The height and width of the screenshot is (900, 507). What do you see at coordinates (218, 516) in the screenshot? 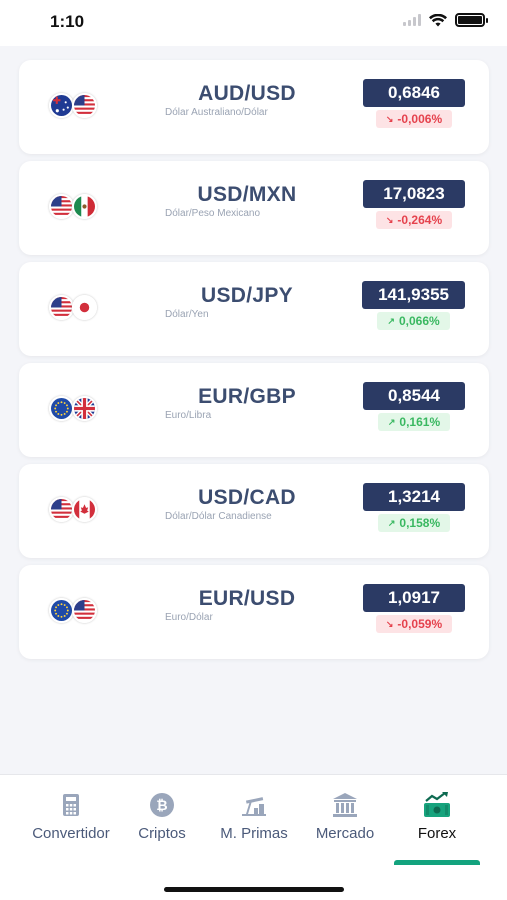
I see `pair-description: Dólar/Dólar Canadiense` at bounding box center [218, 516].